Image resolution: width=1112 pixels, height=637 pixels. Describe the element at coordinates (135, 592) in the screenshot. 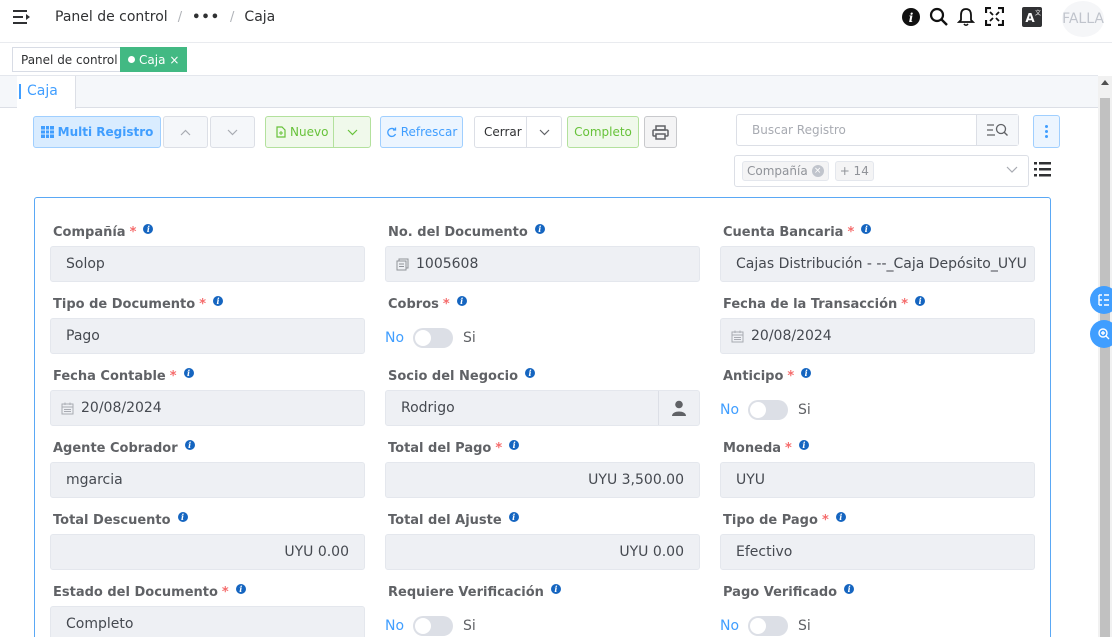

I see `label-text: Estado del Documento` at that location.